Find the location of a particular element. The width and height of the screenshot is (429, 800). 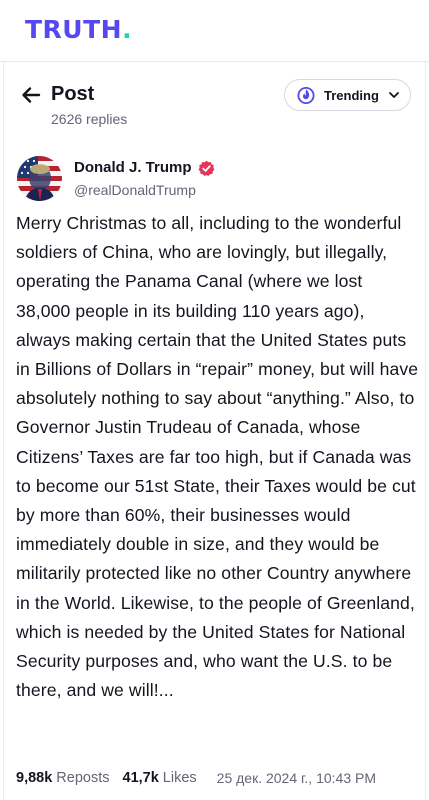

author-handle: @realDonaldTrump is located at coordinates (135, 190).